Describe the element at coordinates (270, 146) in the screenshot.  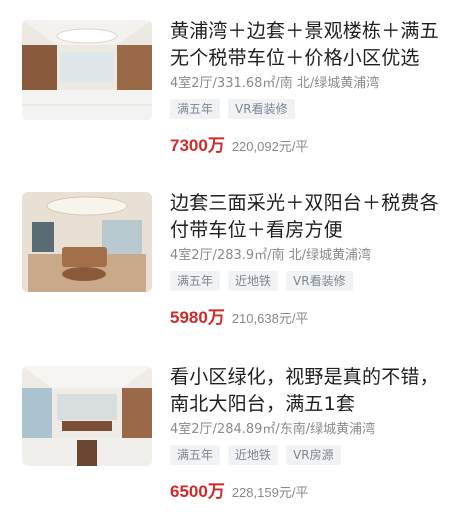
I see `unit-price: 220,092元/平` at that location.